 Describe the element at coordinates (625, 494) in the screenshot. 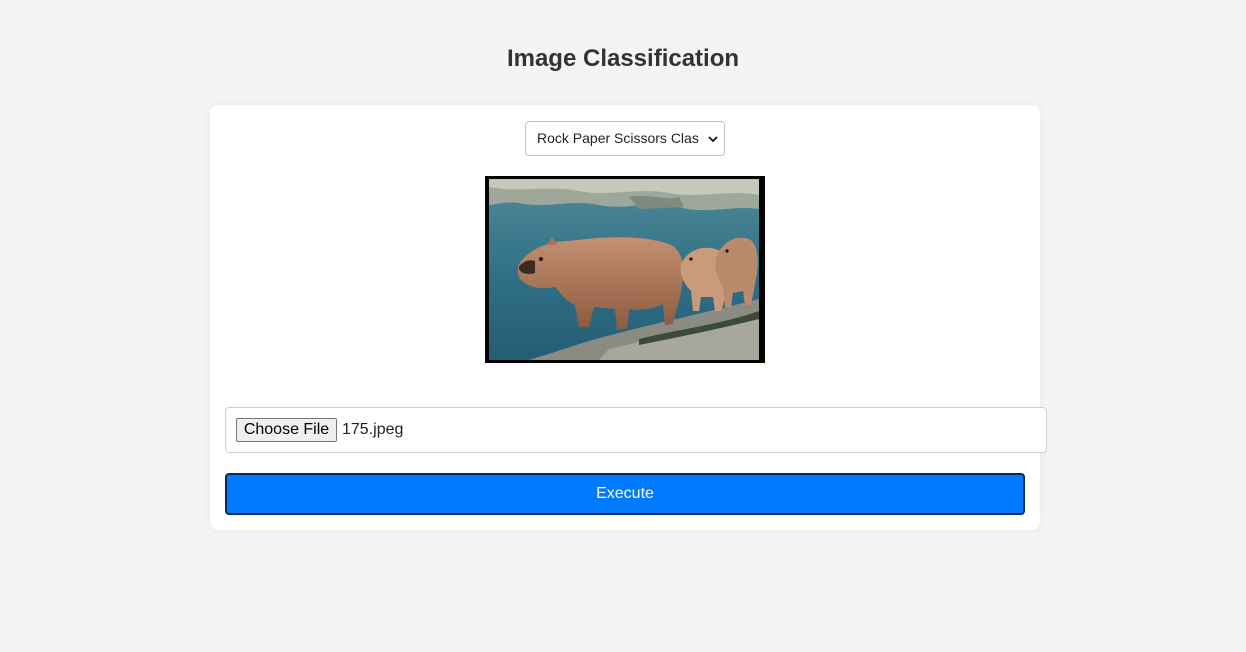

I see `execute-button: Execute` at that location.